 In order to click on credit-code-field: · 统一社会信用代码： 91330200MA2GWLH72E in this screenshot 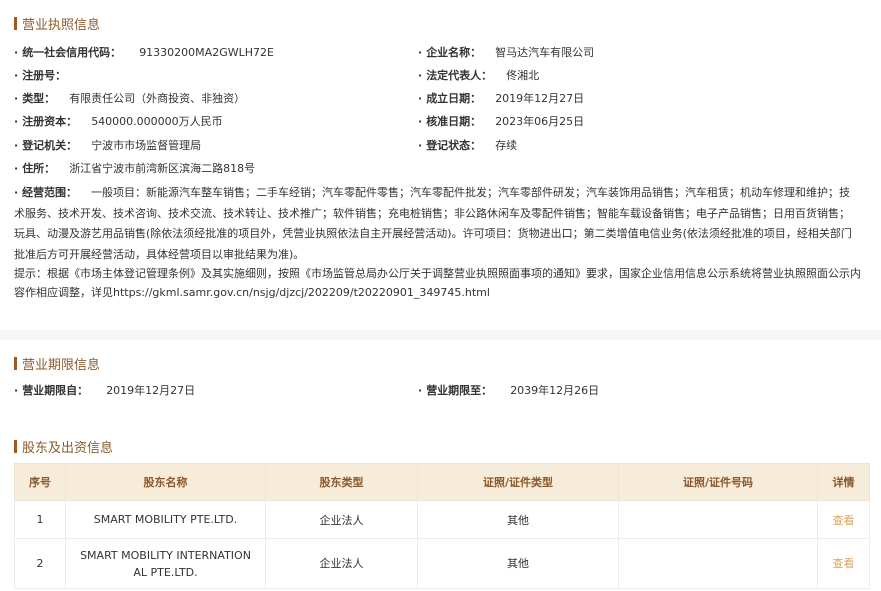, I will do `click(144, 52)`.